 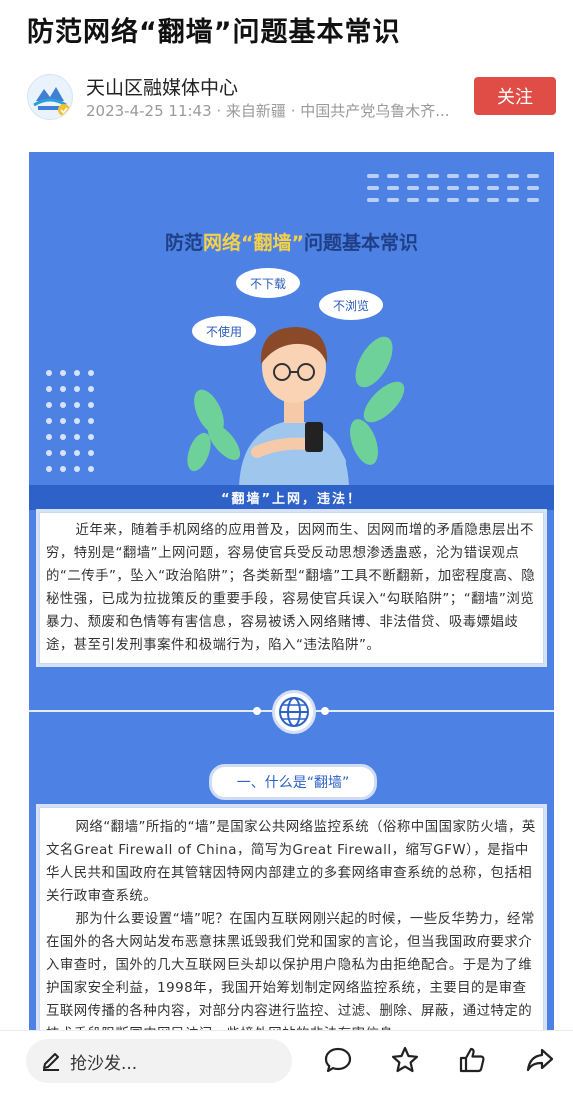 I want to click on section-heading: 一、什么是“翻墙”, so click(x=293, y=782).